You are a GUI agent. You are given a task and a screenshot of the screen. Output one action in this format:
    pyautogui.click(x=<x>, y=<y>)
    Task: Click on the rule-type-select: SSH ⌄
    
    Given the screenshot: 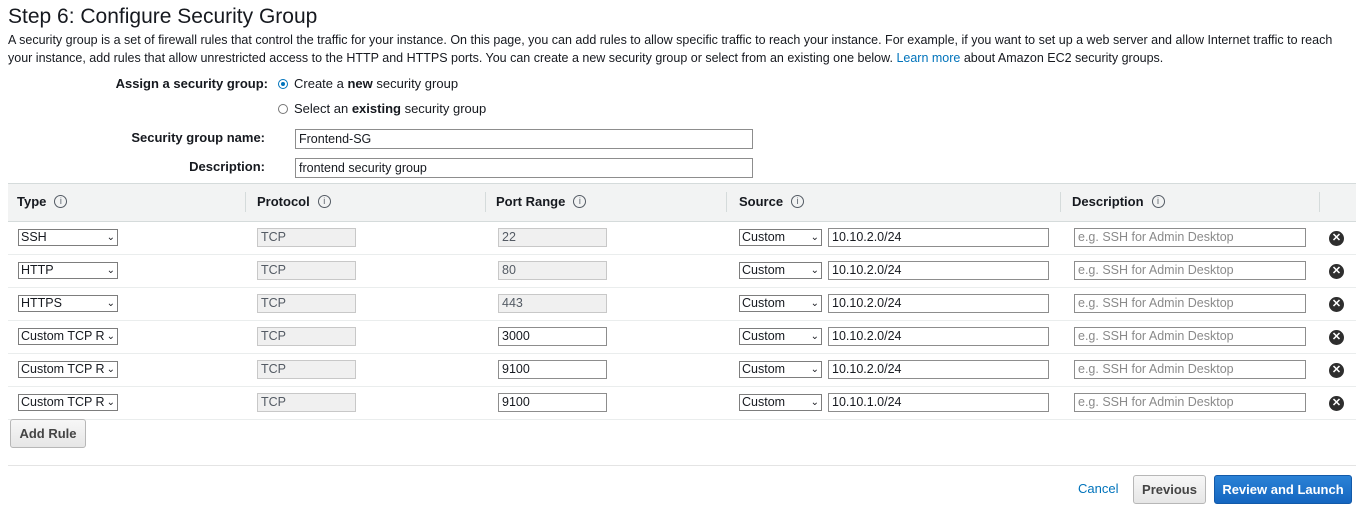 What is the action you would take?
    pyautogui.click(x=68, y=237)
    